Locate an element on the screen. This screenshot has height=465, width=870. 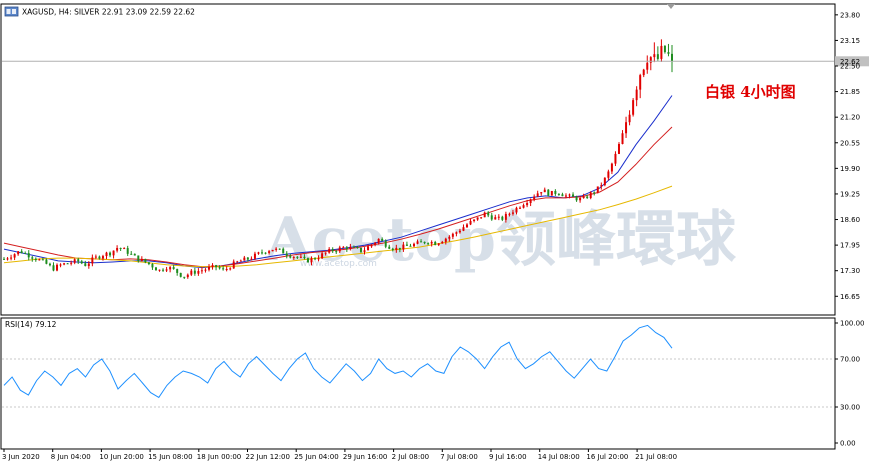
price-tick-label: 19.90 is located at coordinates (850, 169).